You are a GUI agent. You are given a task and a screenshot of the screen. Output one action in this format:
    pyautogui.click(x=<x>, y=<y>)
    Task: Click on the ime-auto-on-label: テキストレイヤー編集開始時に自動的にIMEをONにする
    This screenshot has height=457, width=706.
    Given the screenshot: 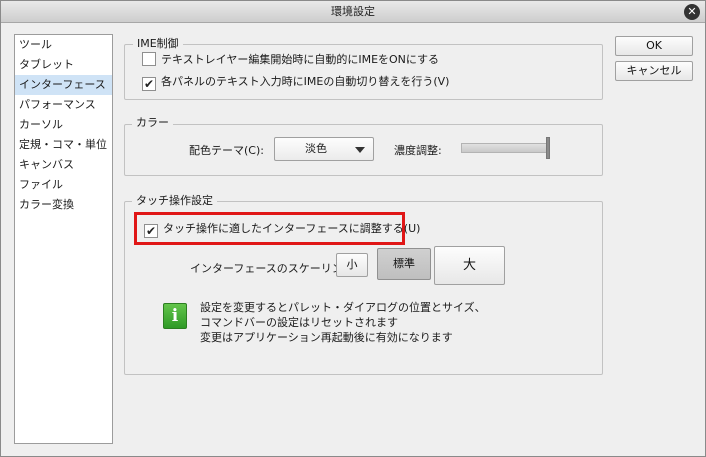 What is the action you would take?
    pyautogui.click(x=300, y=59)
    